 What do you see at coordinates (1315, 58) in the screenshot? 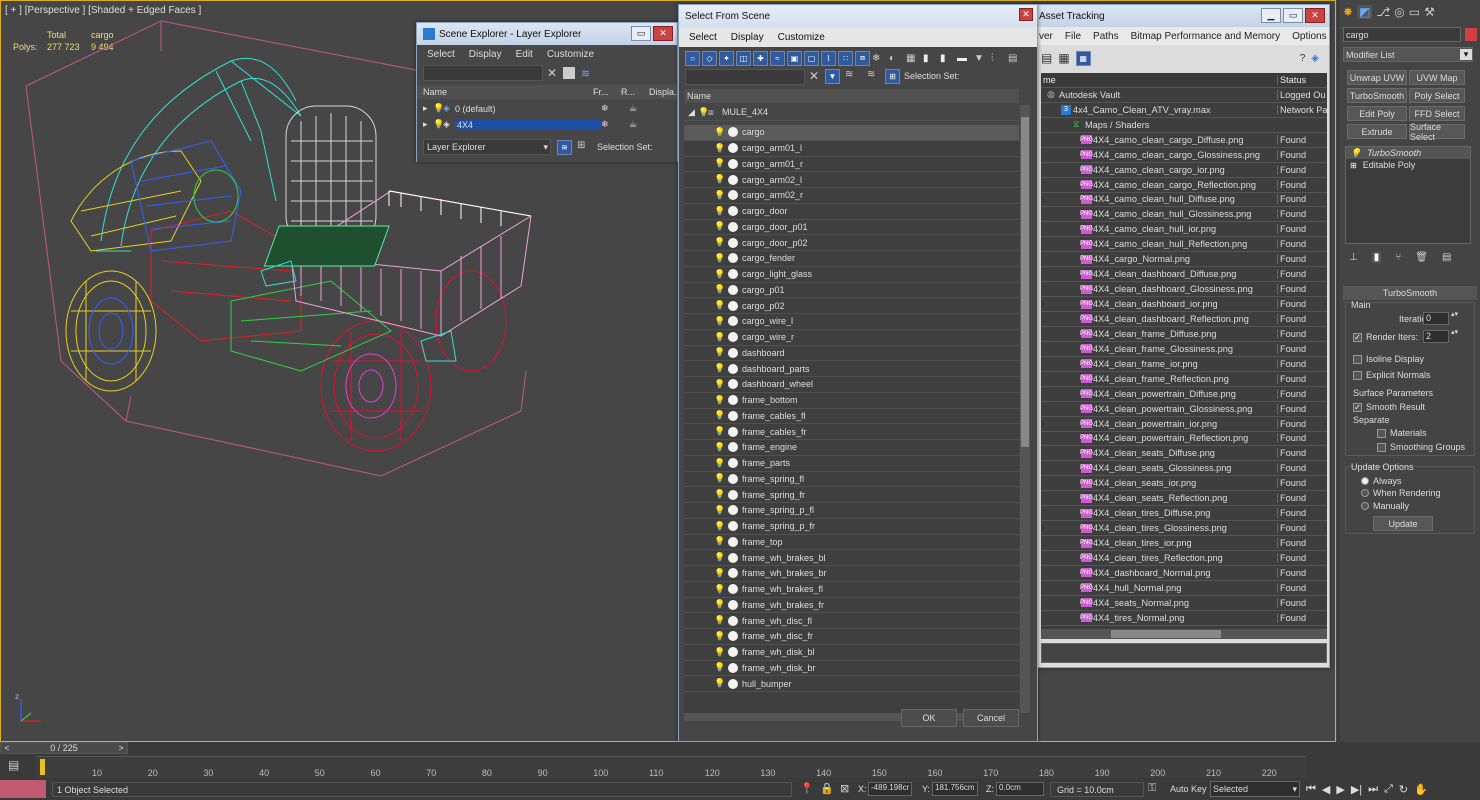
I see `vault-icon: ◈` at bounding box center [1315, 58].